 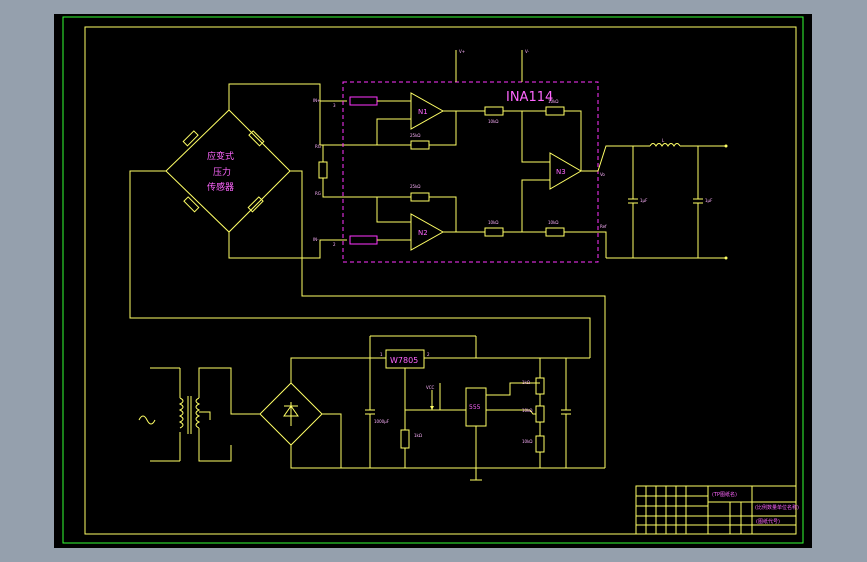 What do you see at coordinates (382, 421) in the screenshot?
I see `svg-text: 1000μF` at bounding box center [382, 421].